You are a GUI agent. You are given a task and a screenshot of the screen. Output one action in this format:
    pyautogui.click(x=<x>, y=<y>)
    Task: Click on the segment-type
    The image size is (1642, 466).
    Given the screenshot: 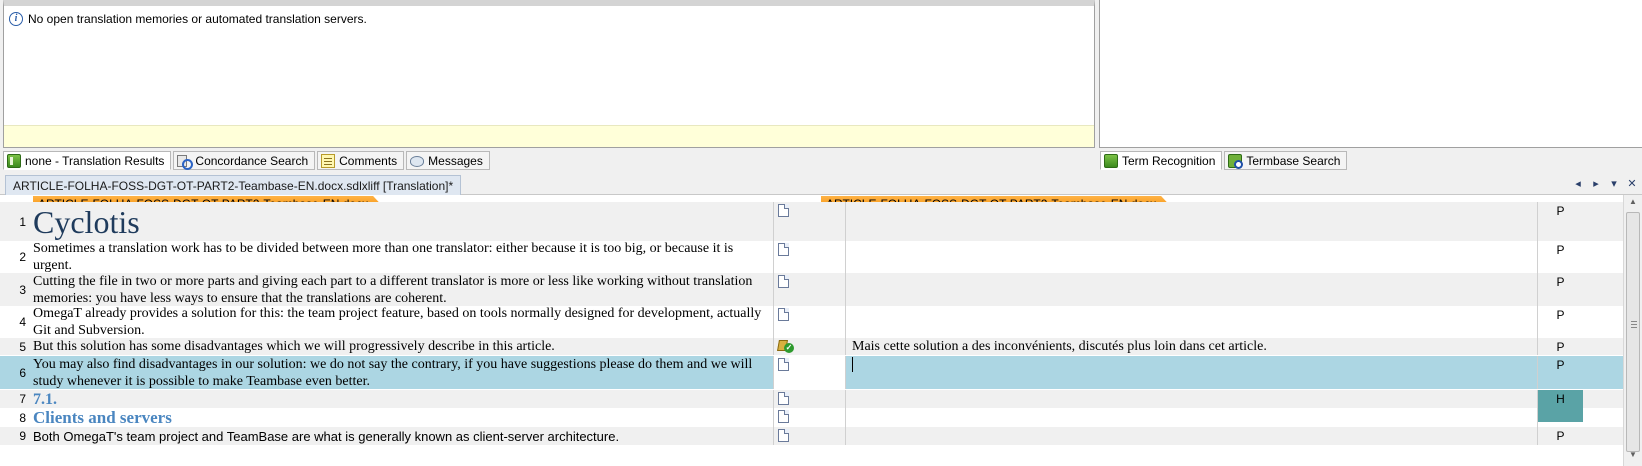 What is the action you would take?
    pyautogui.click(x=1560, y=417)
    